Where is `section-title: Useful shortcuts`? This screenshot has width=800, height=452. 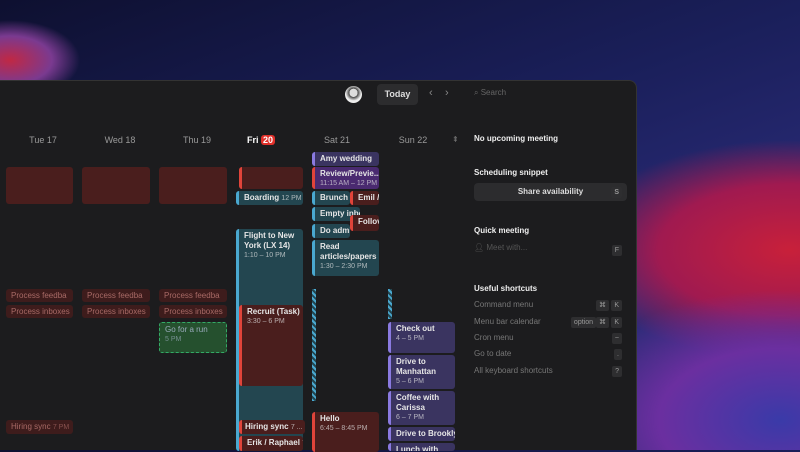
section-title: Useful shortcuts is located at coordinates (506, 288).